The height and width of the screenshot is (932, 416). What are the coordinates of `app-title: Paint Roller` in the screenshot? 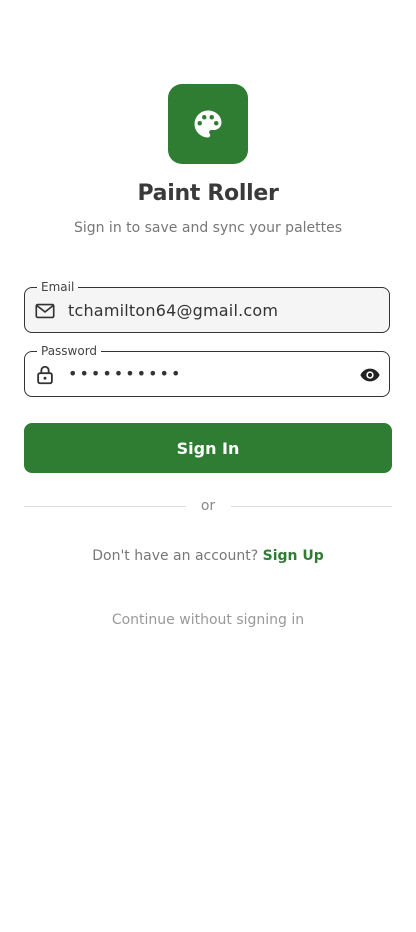 It's located at (208, 193).